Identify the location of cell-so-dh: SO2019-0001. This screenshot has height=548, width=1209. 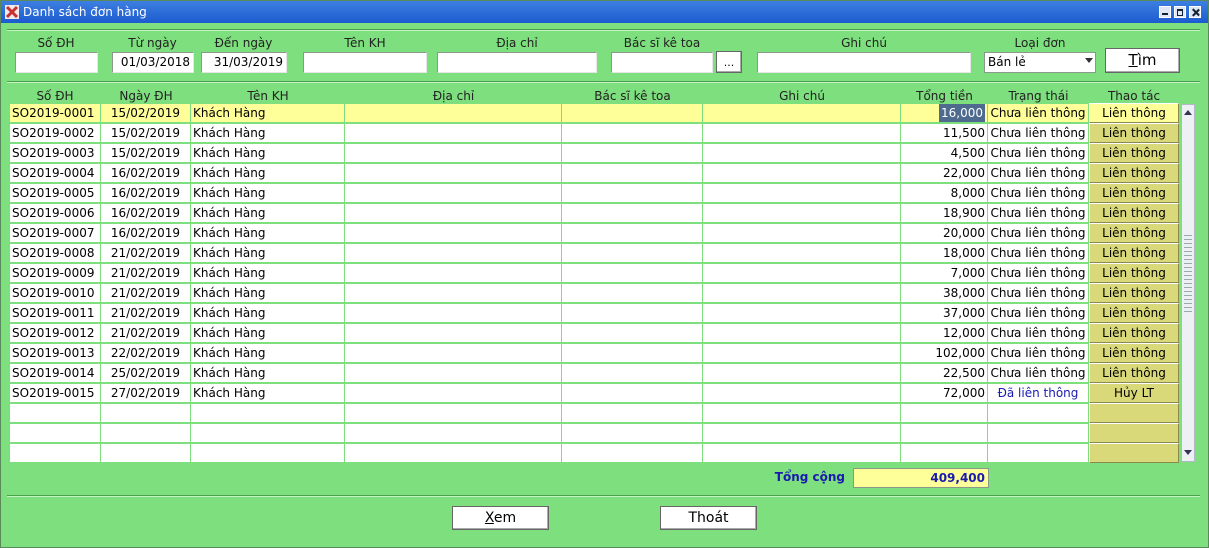
(55, 113).